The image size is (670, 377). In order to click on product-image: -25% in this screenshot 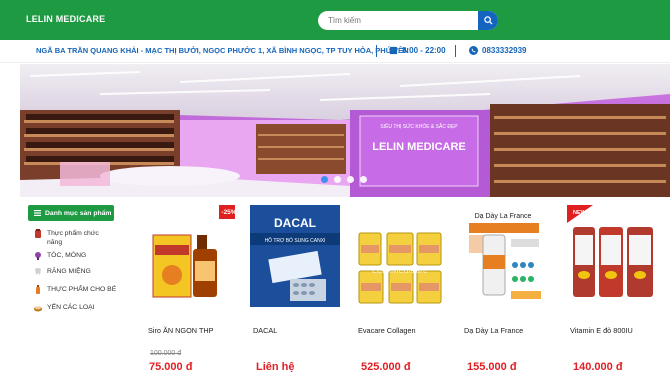, I will do `click(190, 256)`.